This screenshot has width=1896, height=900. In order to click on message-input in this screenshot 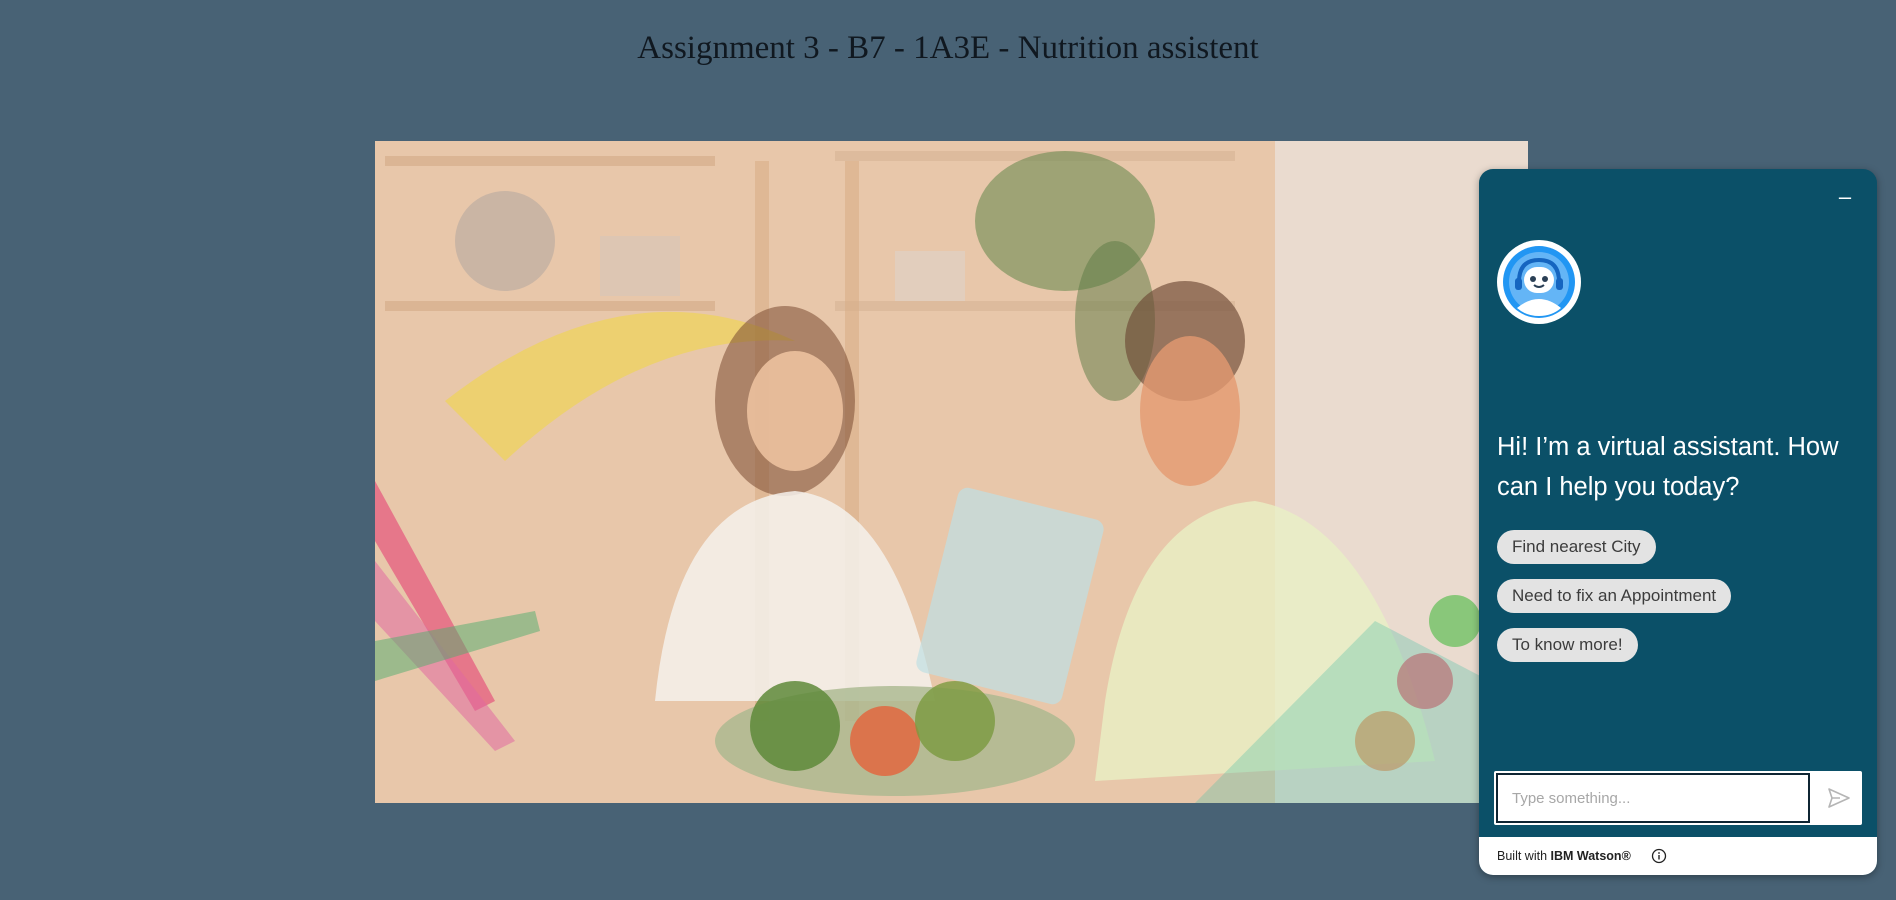, I will do `click(1653, 798)`.